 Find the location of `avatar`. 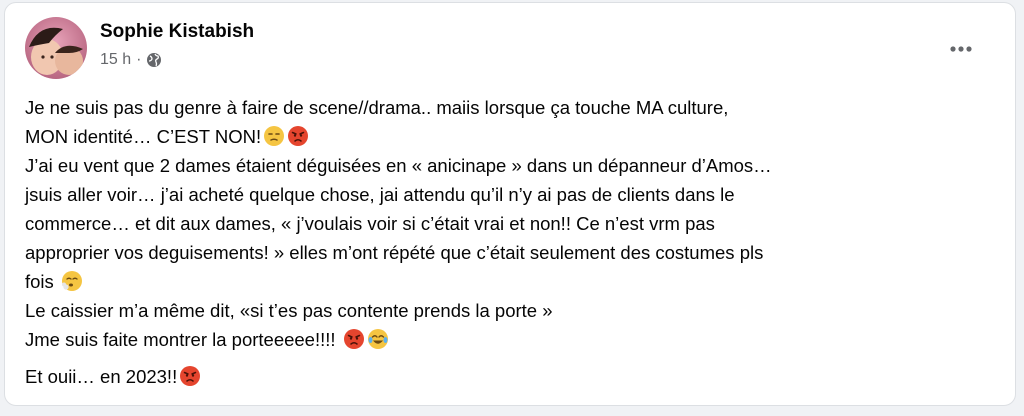

avatar is located at coordinates (56, 48).